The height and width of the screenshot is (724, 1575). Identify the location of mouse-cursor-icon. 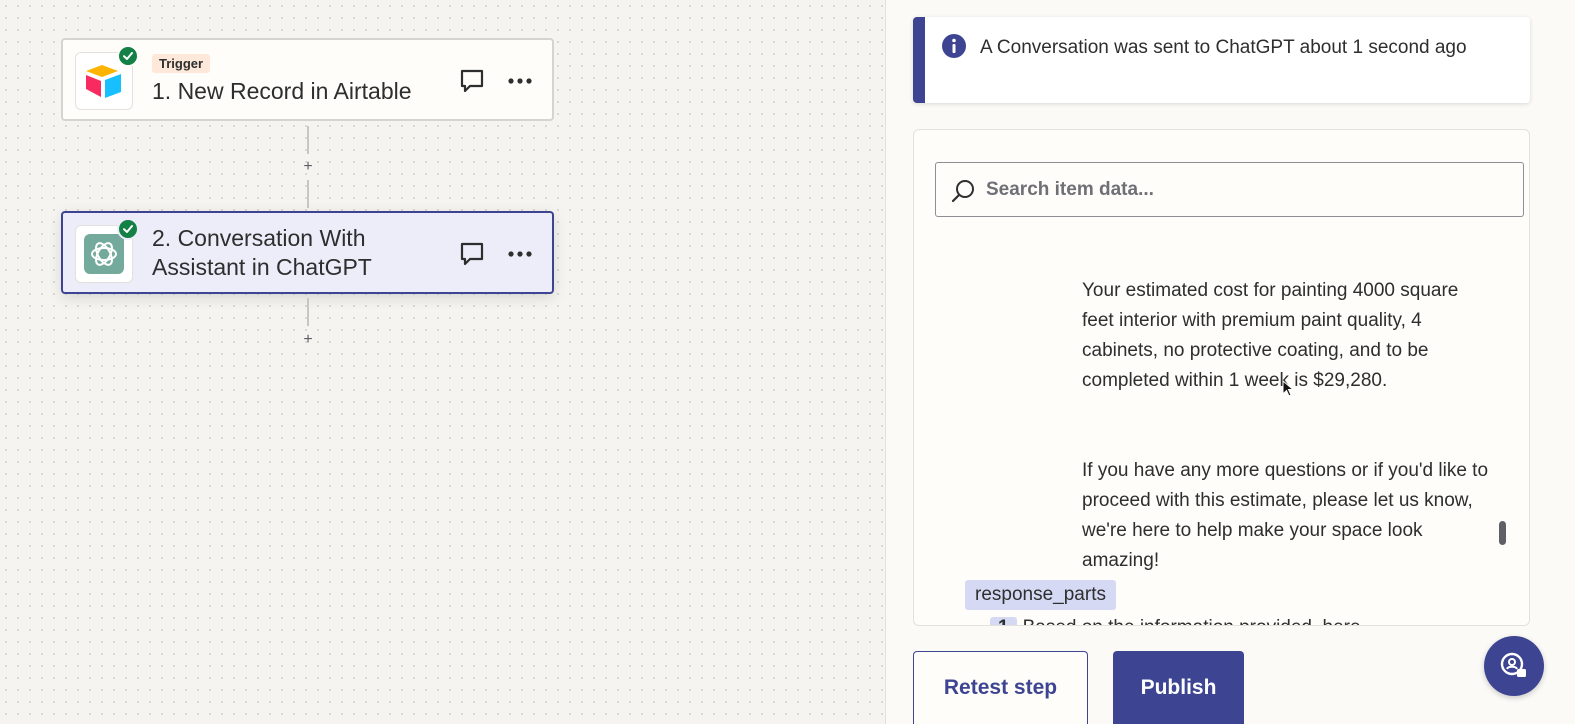
(1288, 388).